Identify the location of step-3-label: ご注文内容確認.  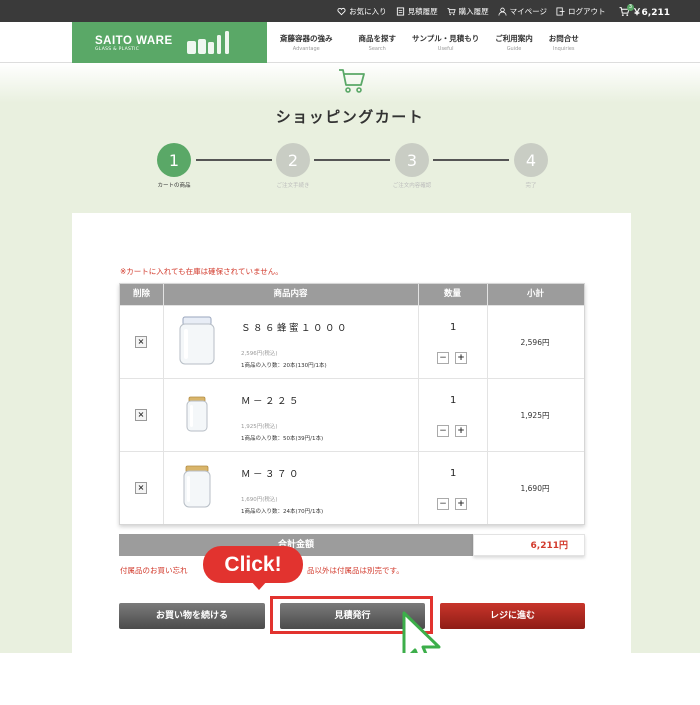
(412, 186).